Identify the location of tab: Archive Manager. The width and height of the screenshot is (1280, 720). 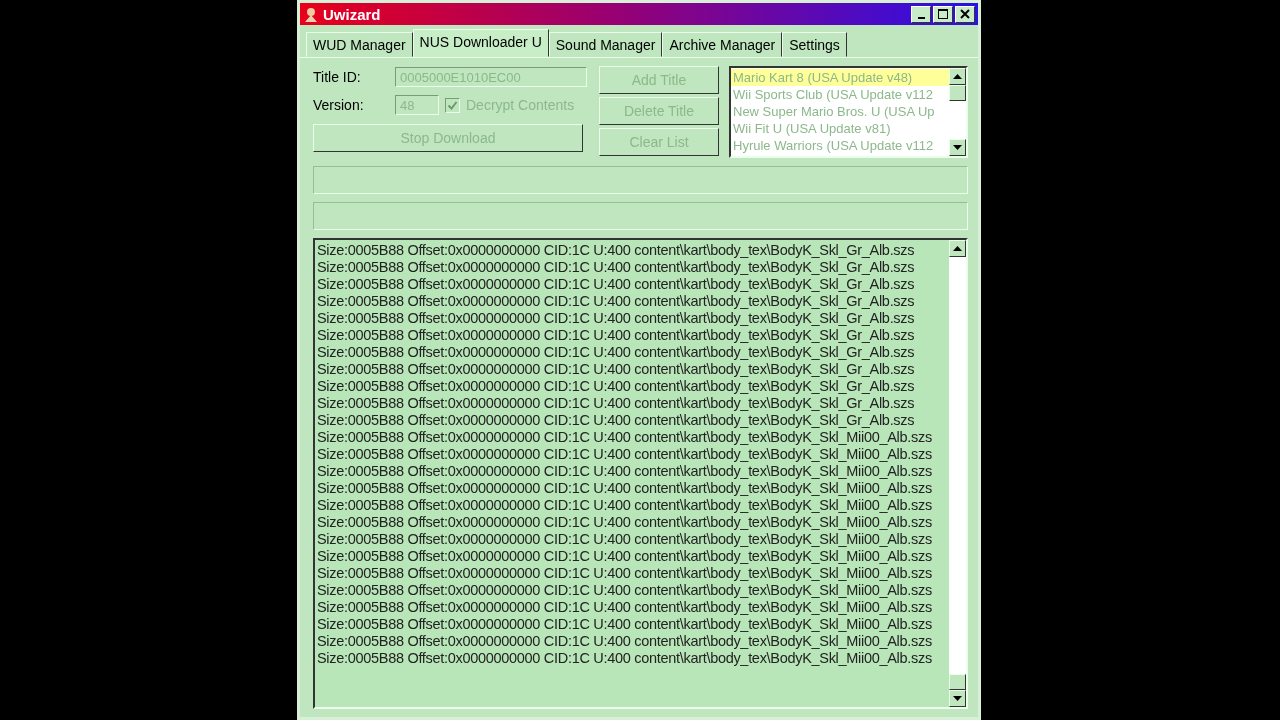
(722, 44).